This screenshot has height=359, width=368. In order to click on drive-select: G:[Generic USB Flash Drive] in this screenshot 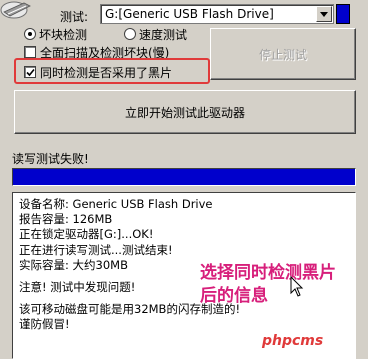, I will do `click(217, 14)`.